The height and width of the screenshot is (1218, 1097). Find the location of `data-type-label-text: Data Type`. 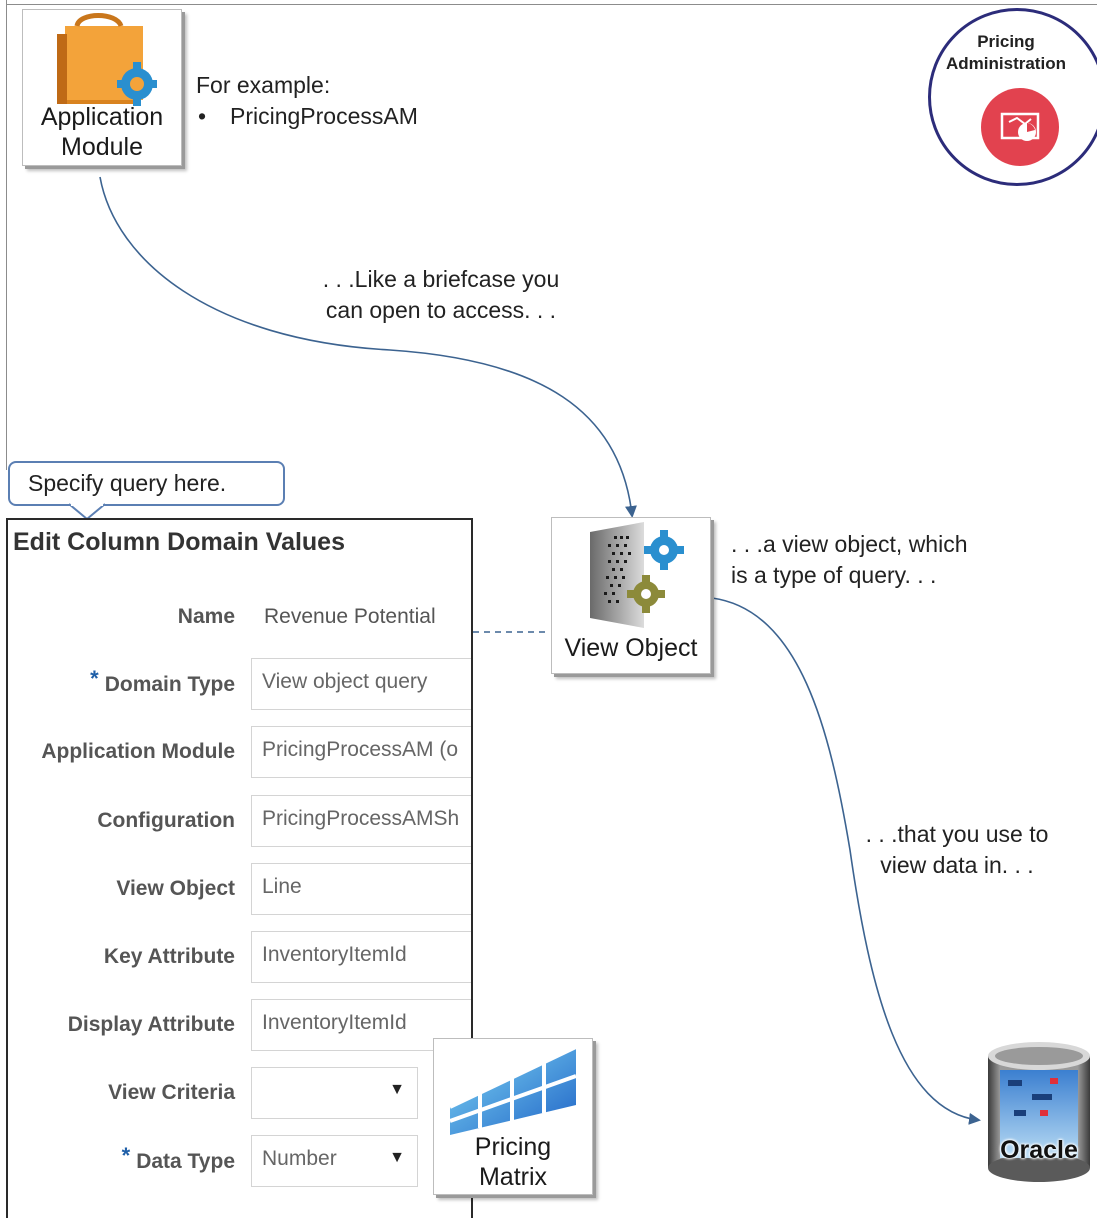

data-type-label-text: Data Type is located at coordinates (185, 1161).